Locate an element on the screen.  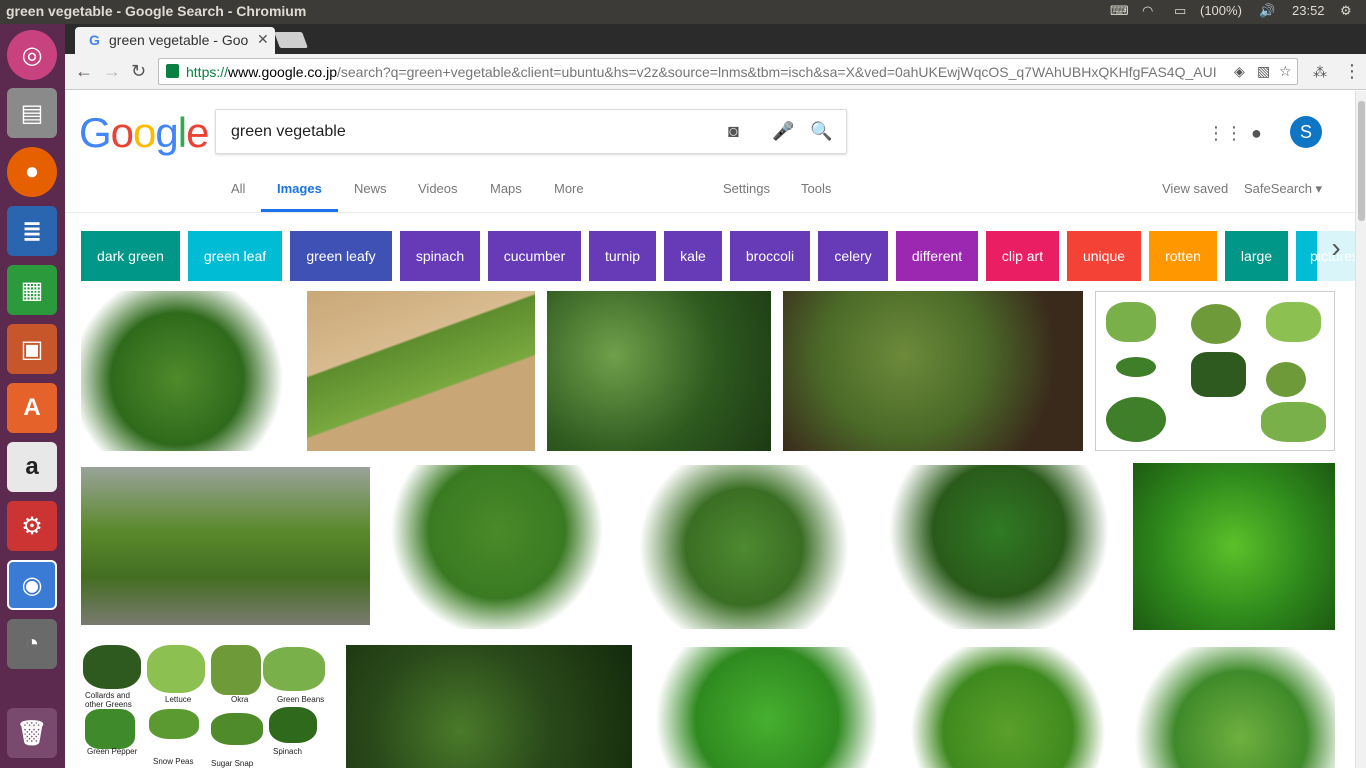
files-icon: ▤ is located at coordinates (32, 113).